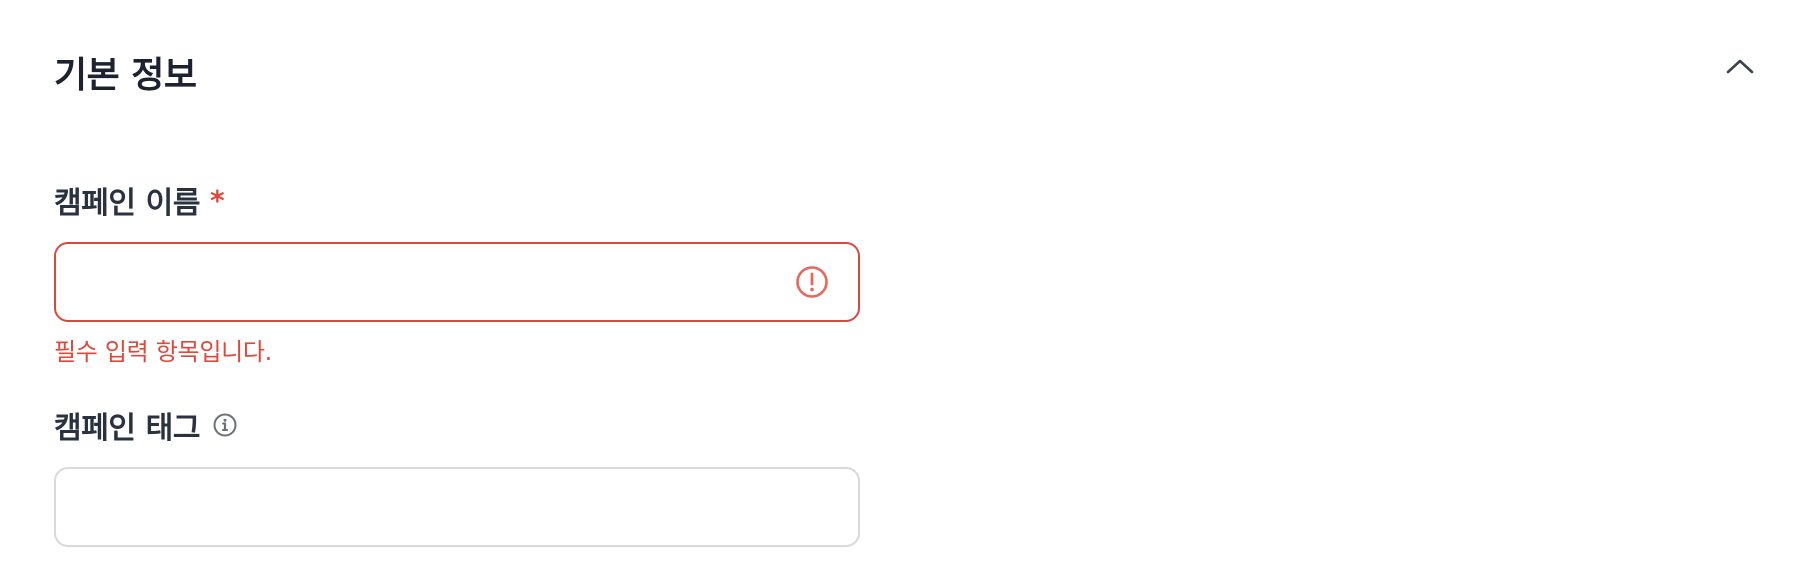 Image resolution: width=1812 pixels, height=584 pixels. What do you see at coordinates (163, 352) in the screenshot?
I see `campaign-name-error-message: 필수 입력 항목입니다.` at bounding box center [163, 352].